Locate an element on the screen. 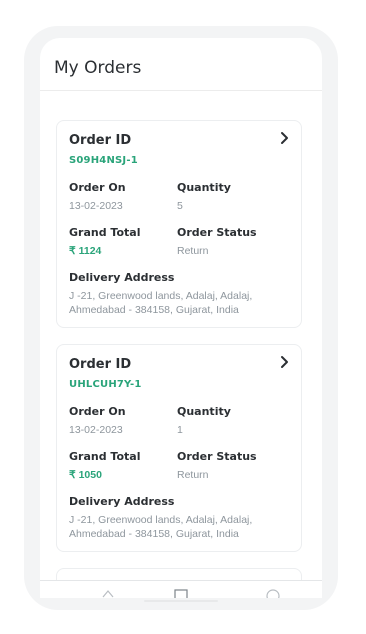 The height and width of the screenshot is (634, 366). orders-icon is located at coordinates (181, 591).